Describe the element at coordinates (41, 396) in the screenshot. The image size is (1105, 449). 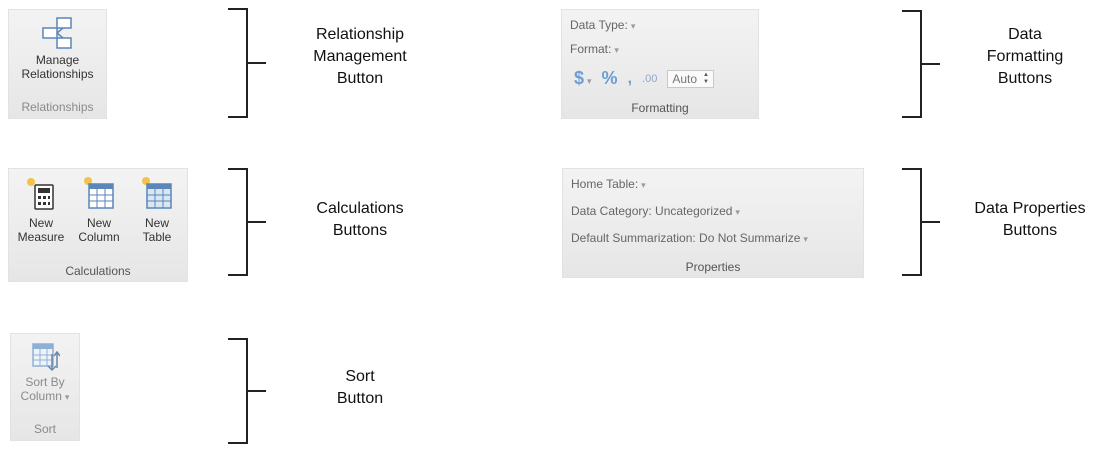
I see `sort-by-column-label-text: Column` at that location.